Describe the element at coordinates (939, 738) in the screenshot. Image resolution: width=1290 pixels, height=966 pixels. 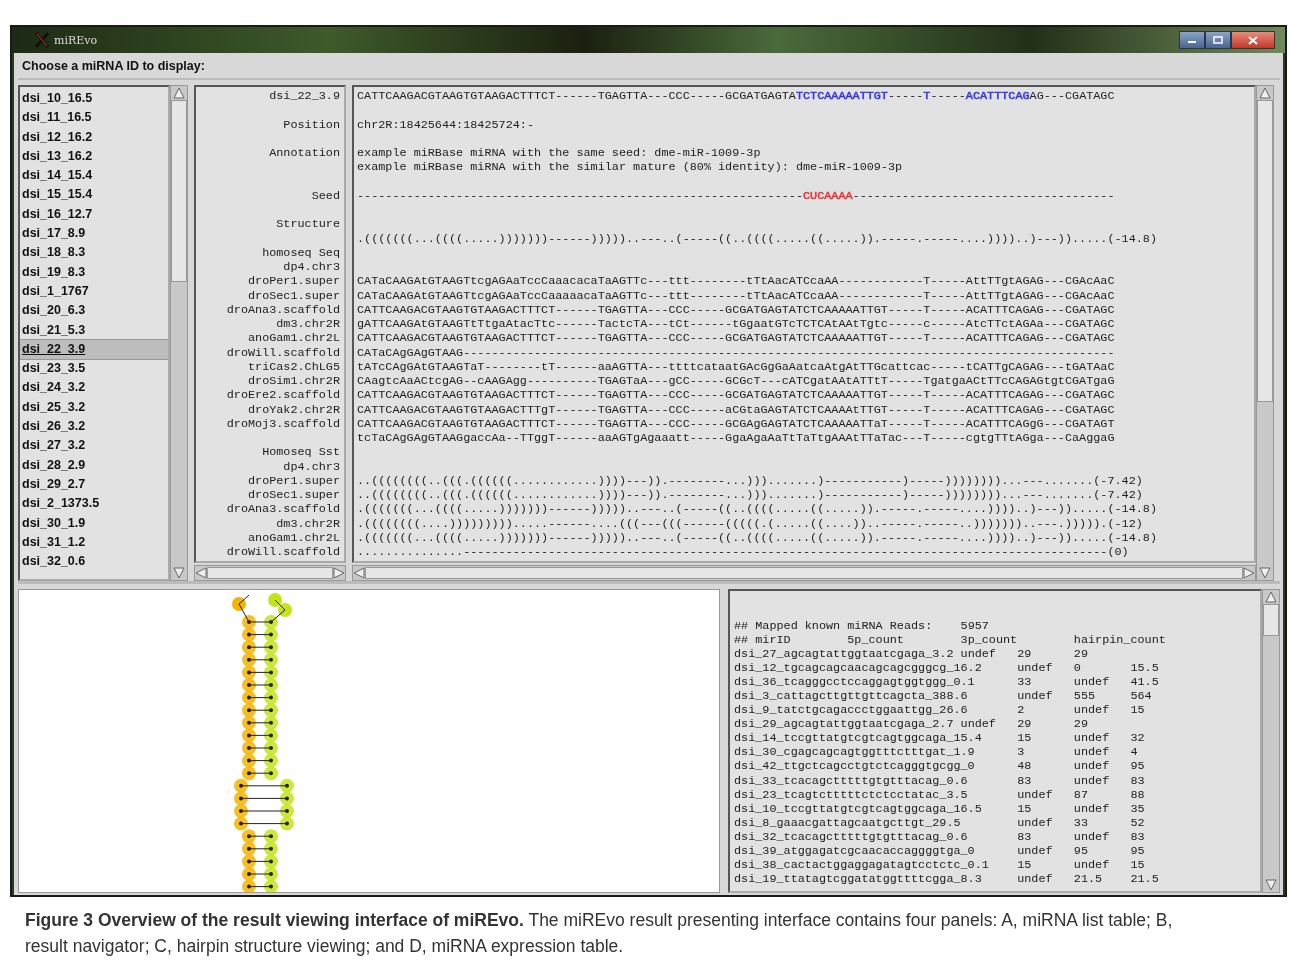
I see `table-row: dsi_14_tccgttatgtcgtcagtggcaga_15.4 15 undef 32` at that location.